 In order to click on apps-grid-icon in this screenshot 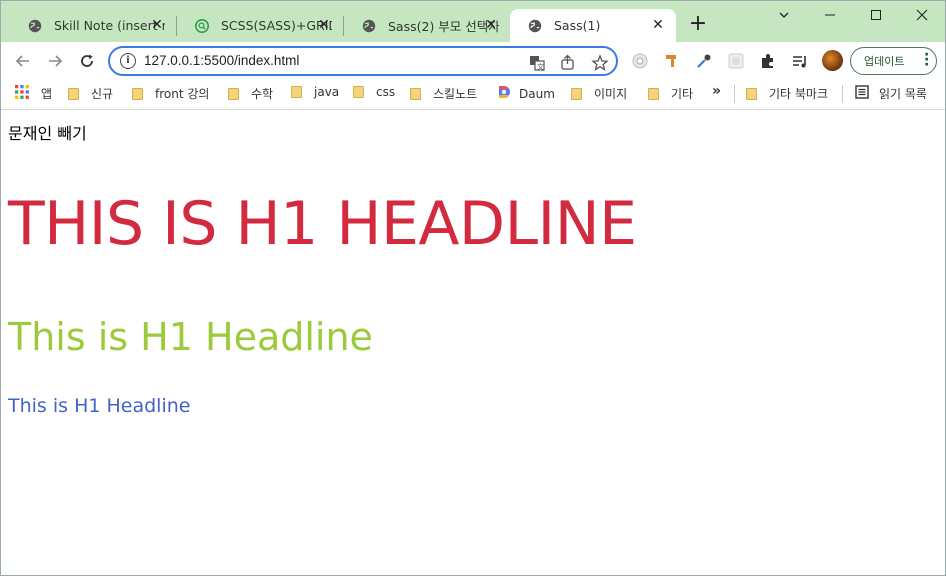, I will do `click(22, 93)`.